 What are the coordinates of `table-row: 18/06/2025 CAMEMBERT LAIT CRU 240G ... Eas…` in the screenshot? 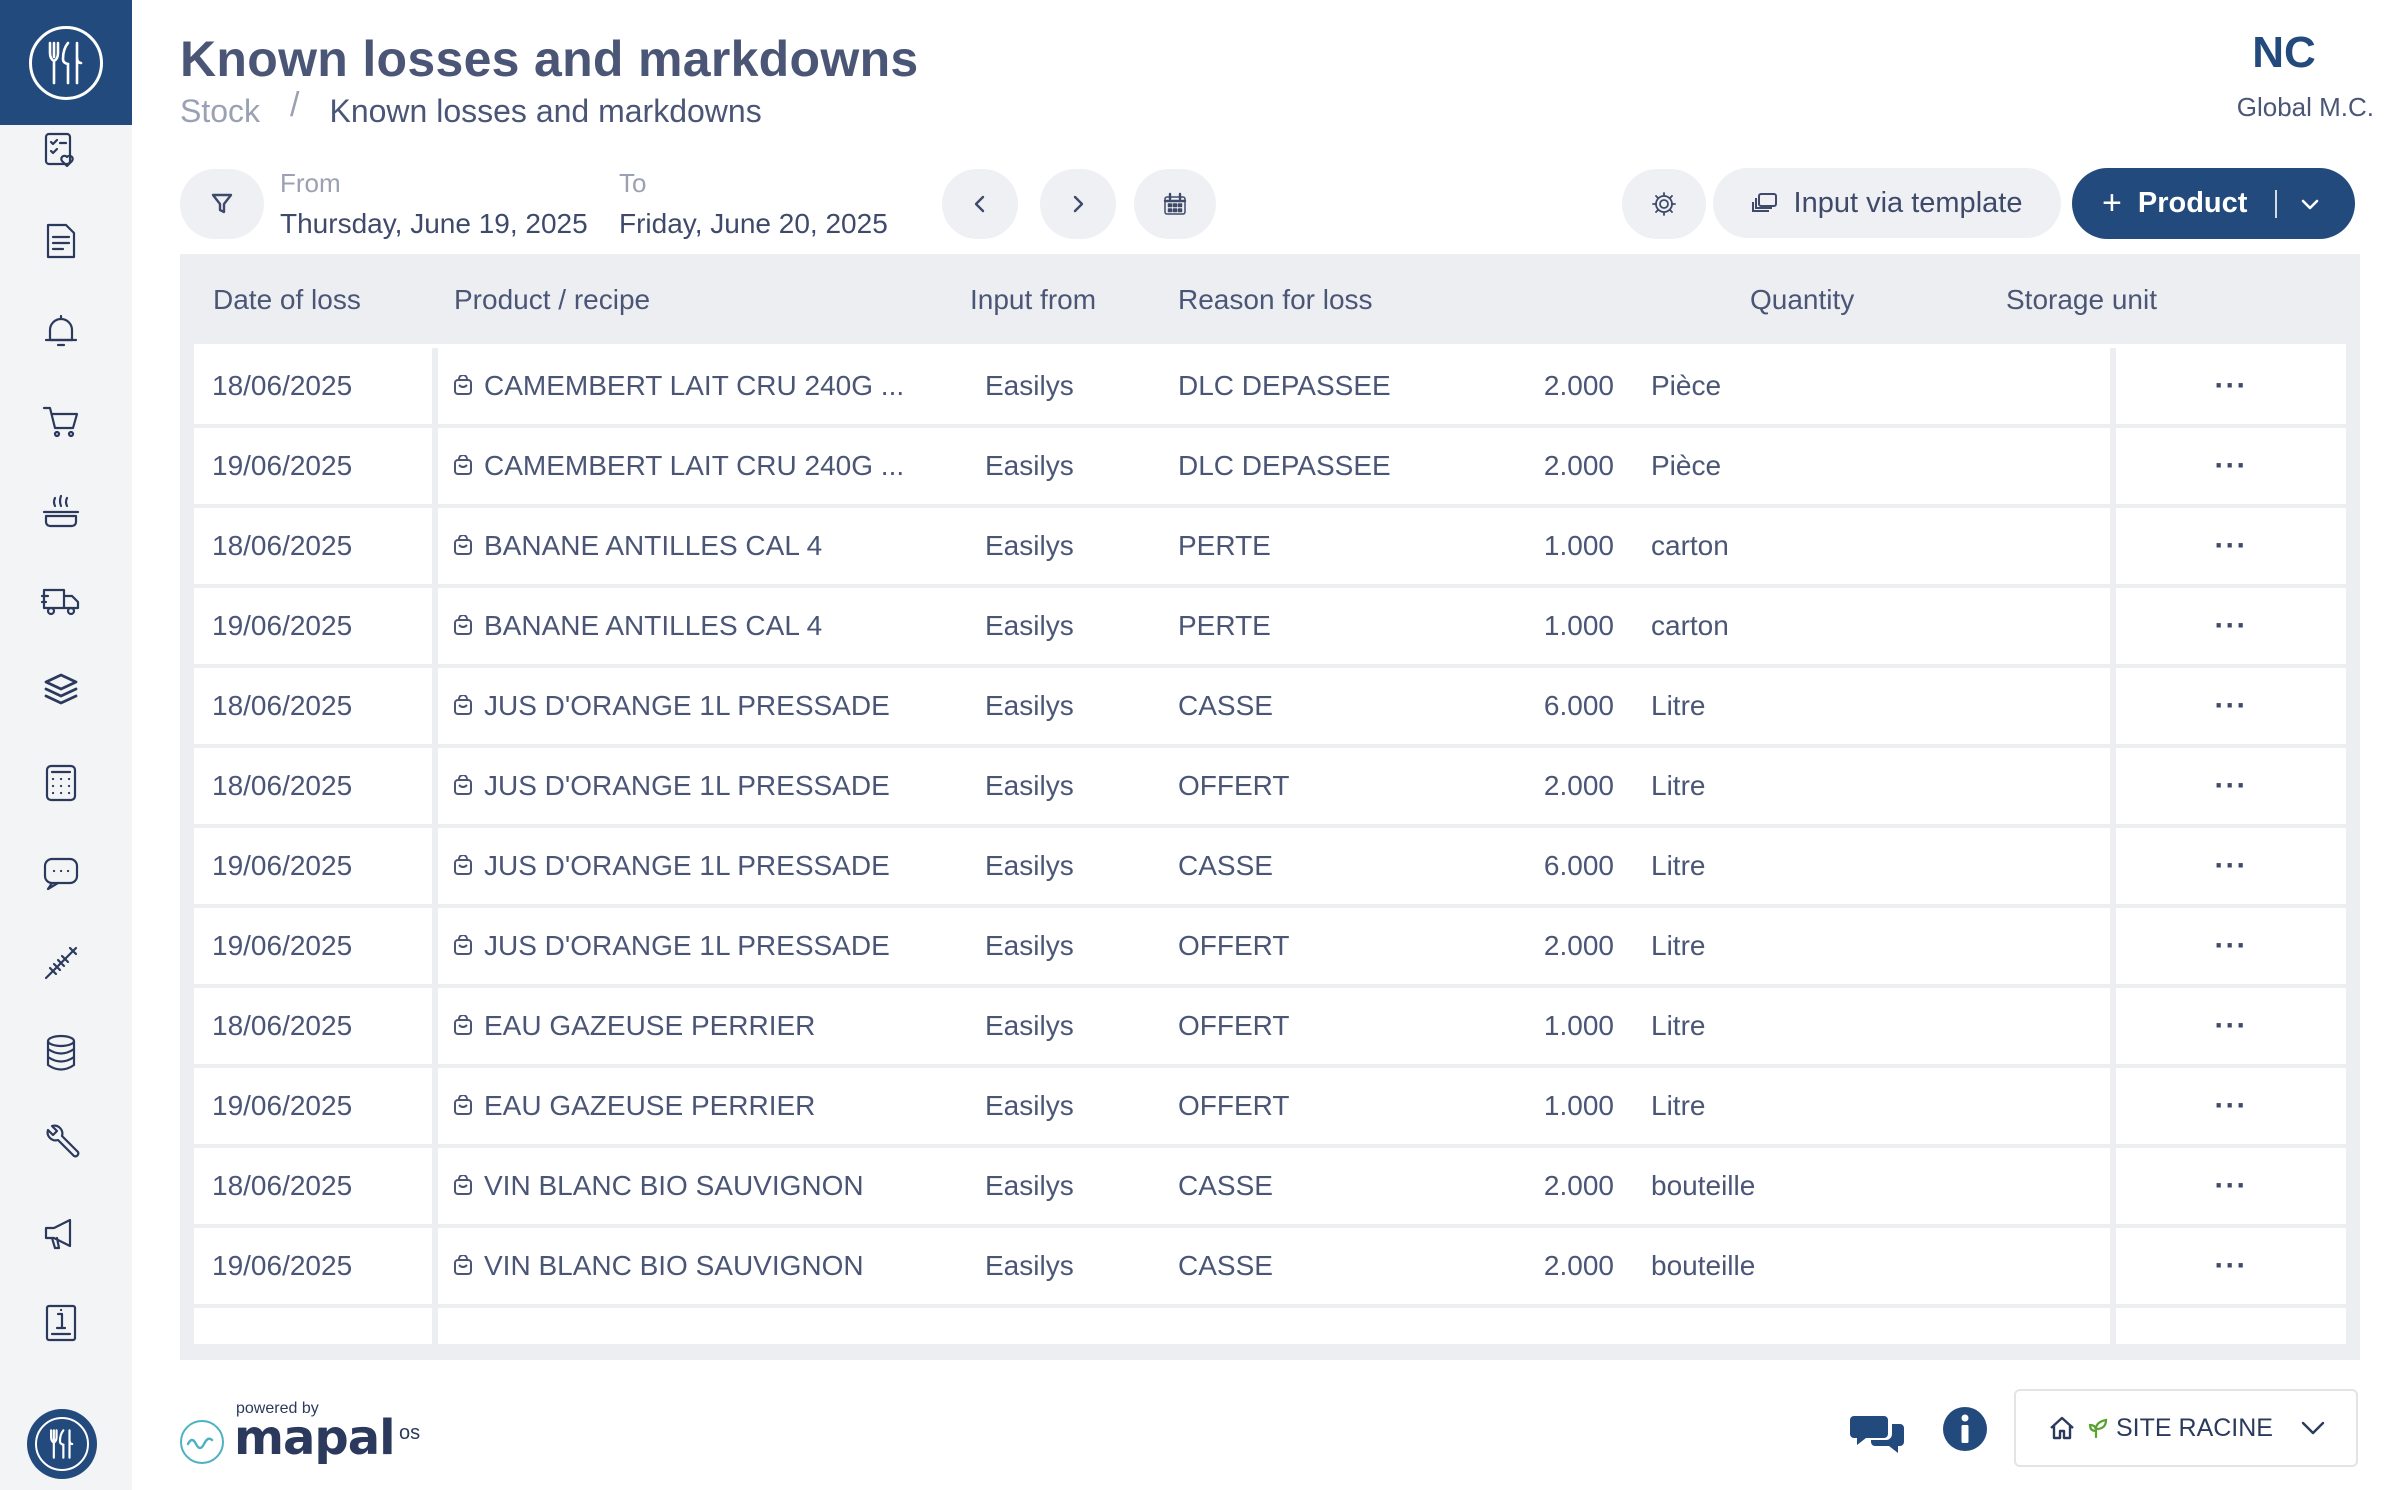 It's located at (1270, 388).